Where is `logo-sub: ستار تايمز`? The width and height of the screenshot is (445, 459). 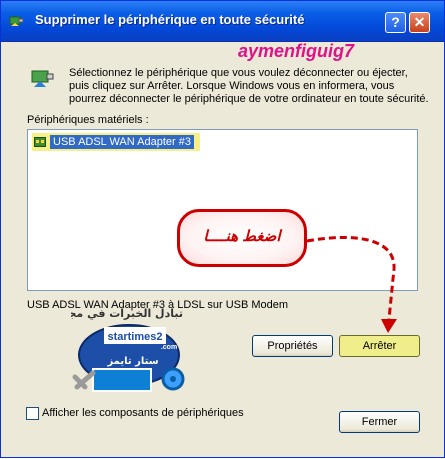
logo-sub: ستار تايمز is located at coordinates (132, 361).